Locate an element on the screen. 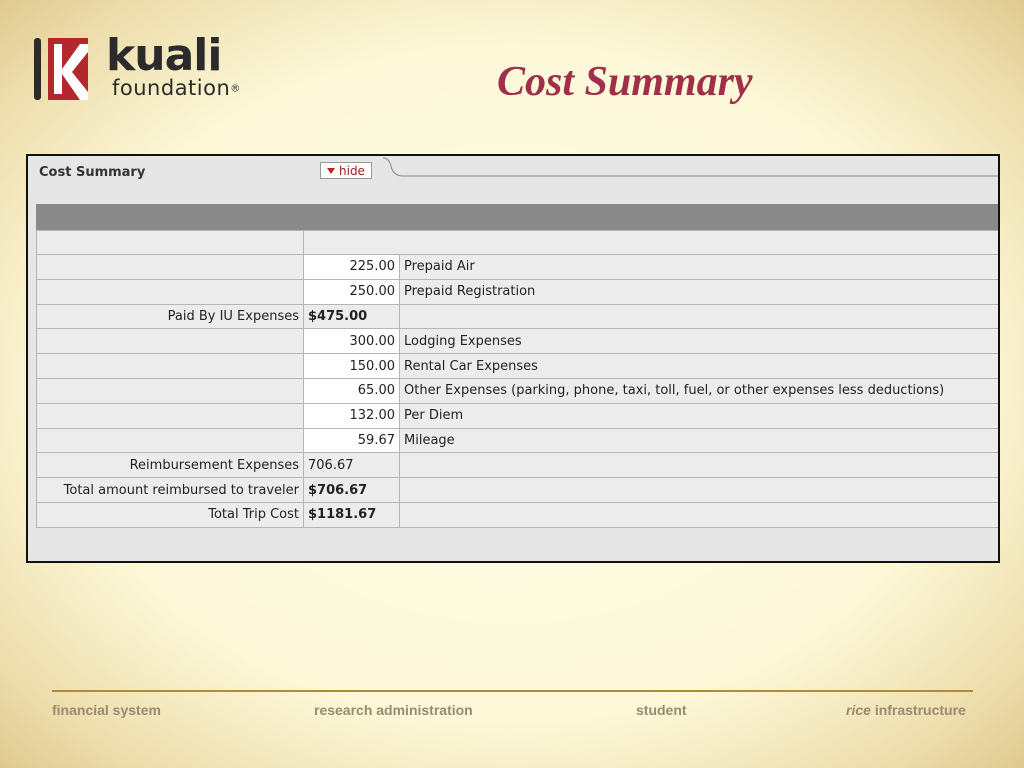  description-cell: Prepaid Air is located at coordinates (698, 267).